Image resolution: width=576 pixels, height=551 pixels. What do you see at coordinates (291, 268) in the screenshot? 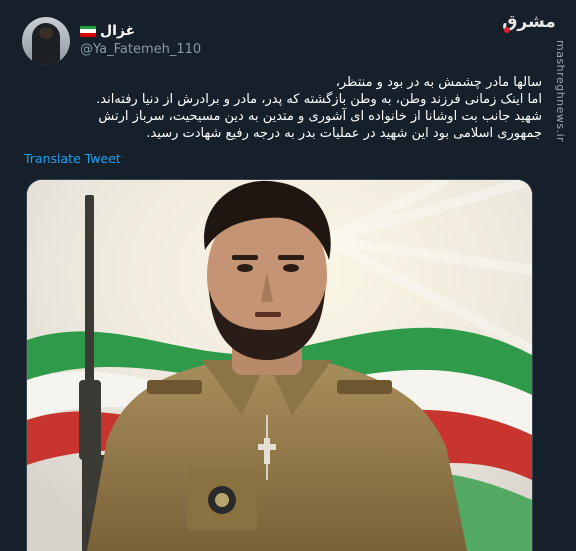
I see `right-eye` at bounding box center [291, 268].